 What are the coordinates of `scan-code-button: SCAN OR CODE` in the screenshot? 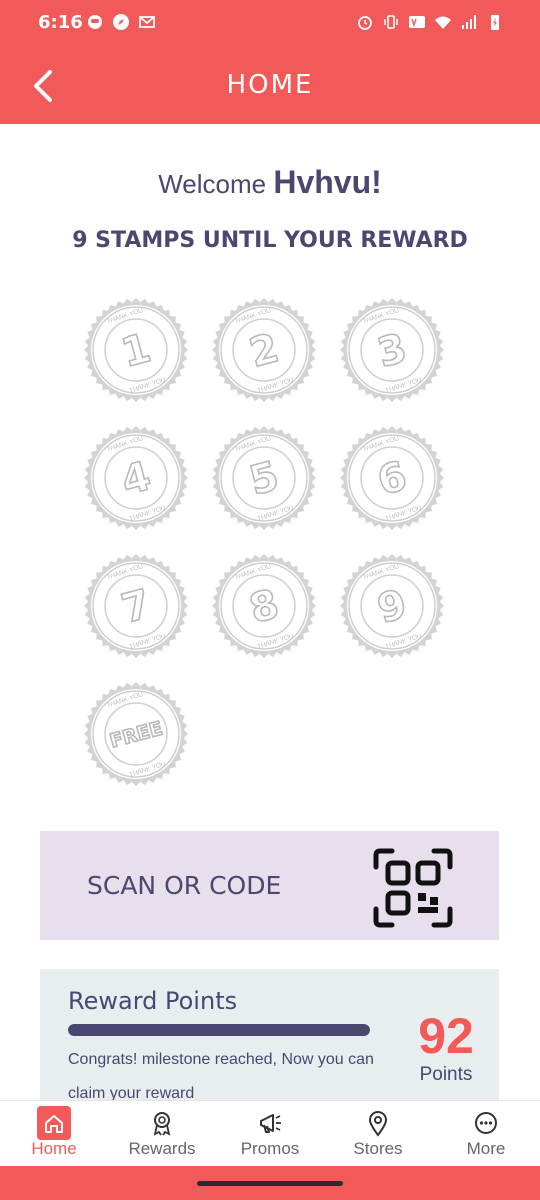 It's located at (269, 885).